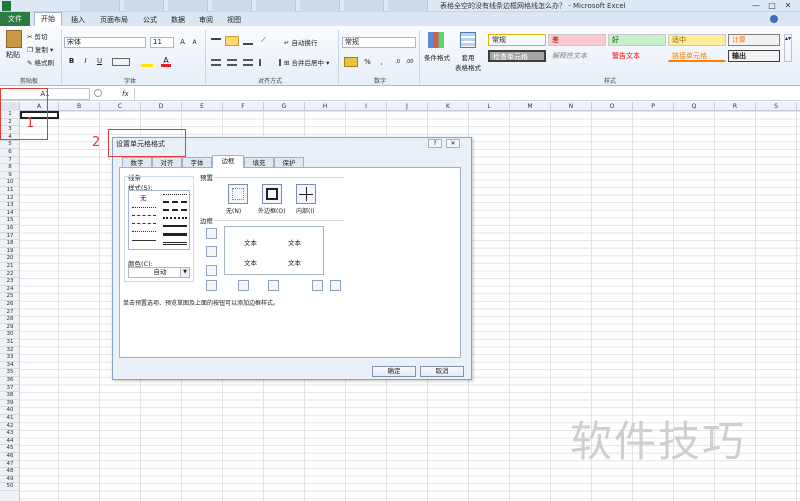 This screenshot has width=800, height=501. Describe the element at coordinates (216, 41) in the screenshot. I see `top-align-icon` at that location.